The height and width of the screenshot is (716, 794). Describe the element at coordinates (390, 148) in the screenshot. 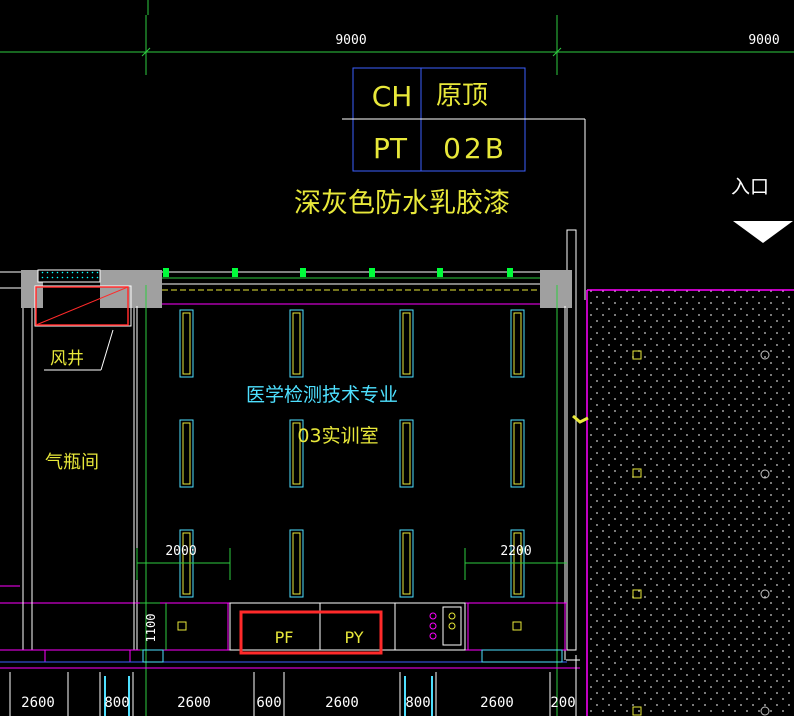

I see `paint-code: PT` at that location.